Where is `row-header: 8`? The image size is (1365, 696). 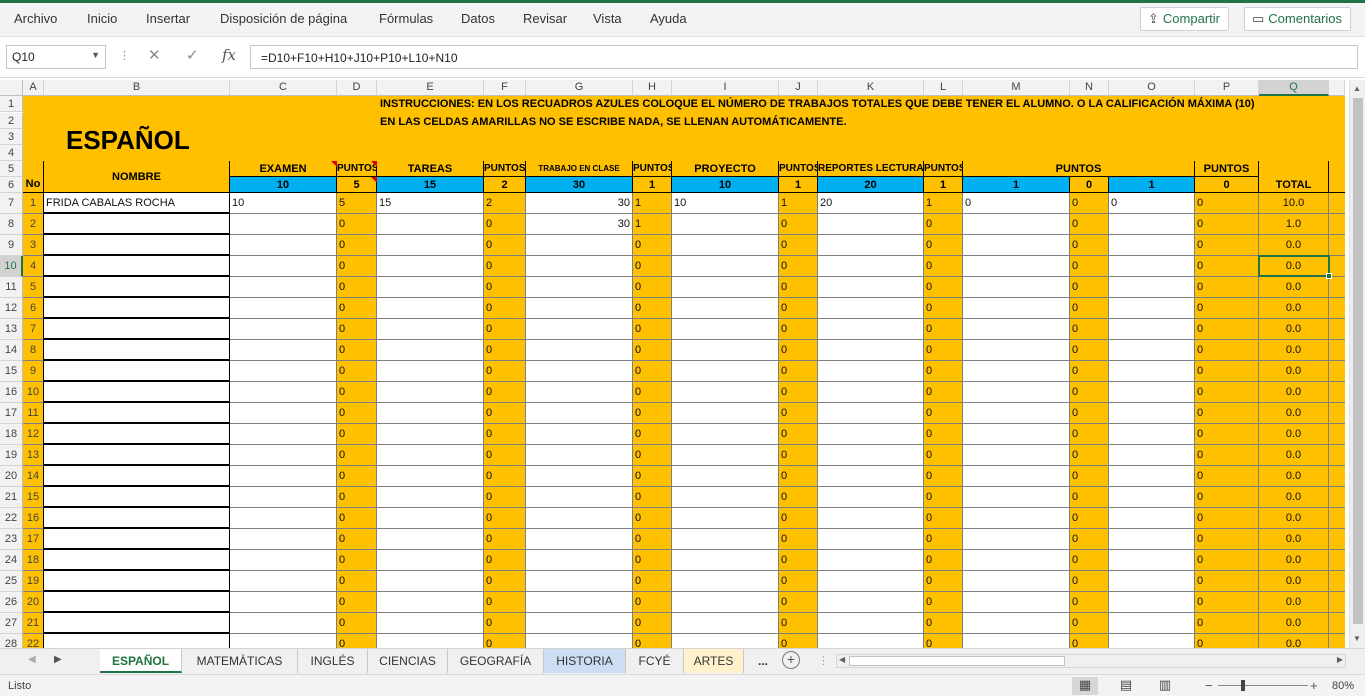
row-header: 8 is located at coordinates (11, 224).